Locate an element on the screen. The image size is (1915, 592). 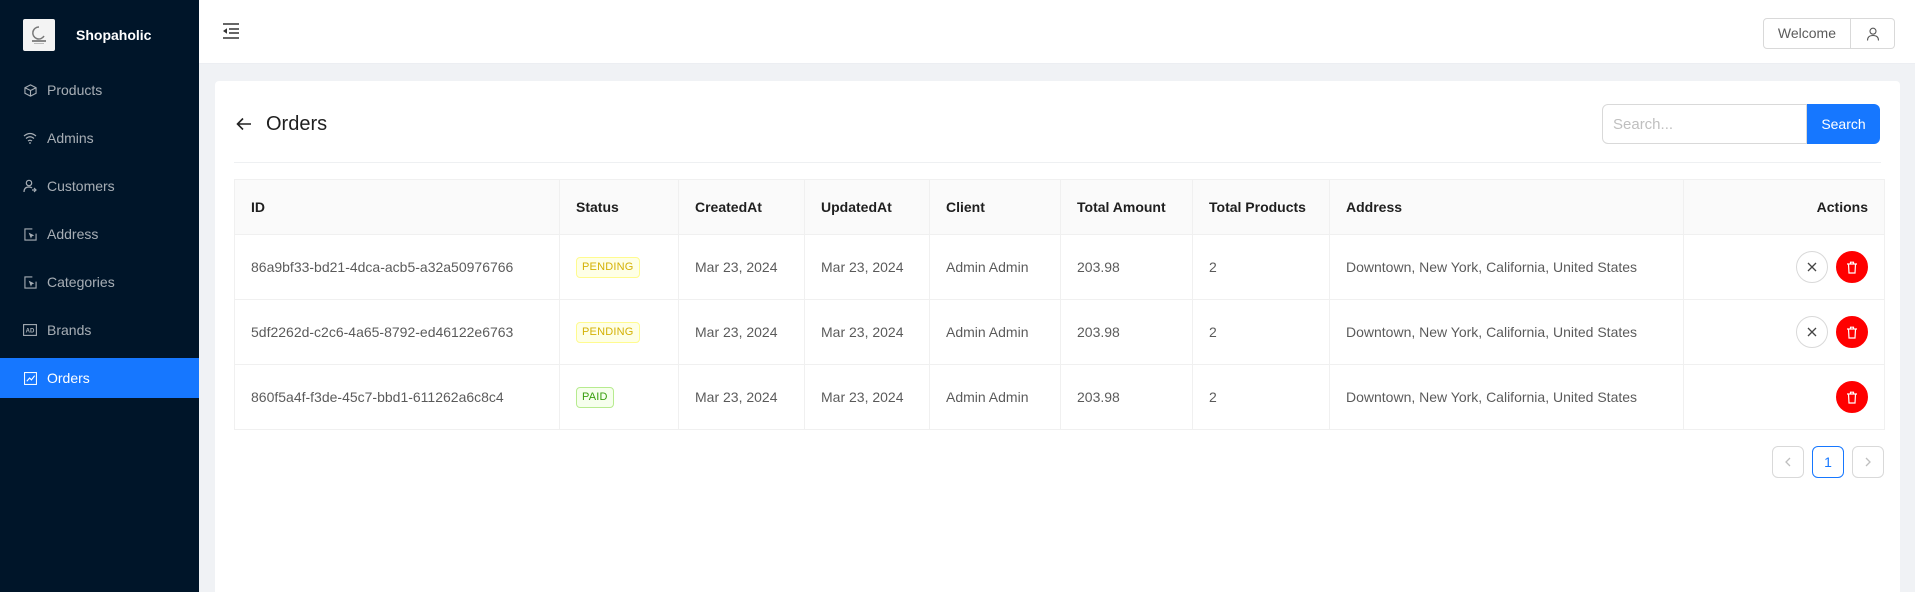
sidebar-item-label: Admins is located at coordinates (70, 138).